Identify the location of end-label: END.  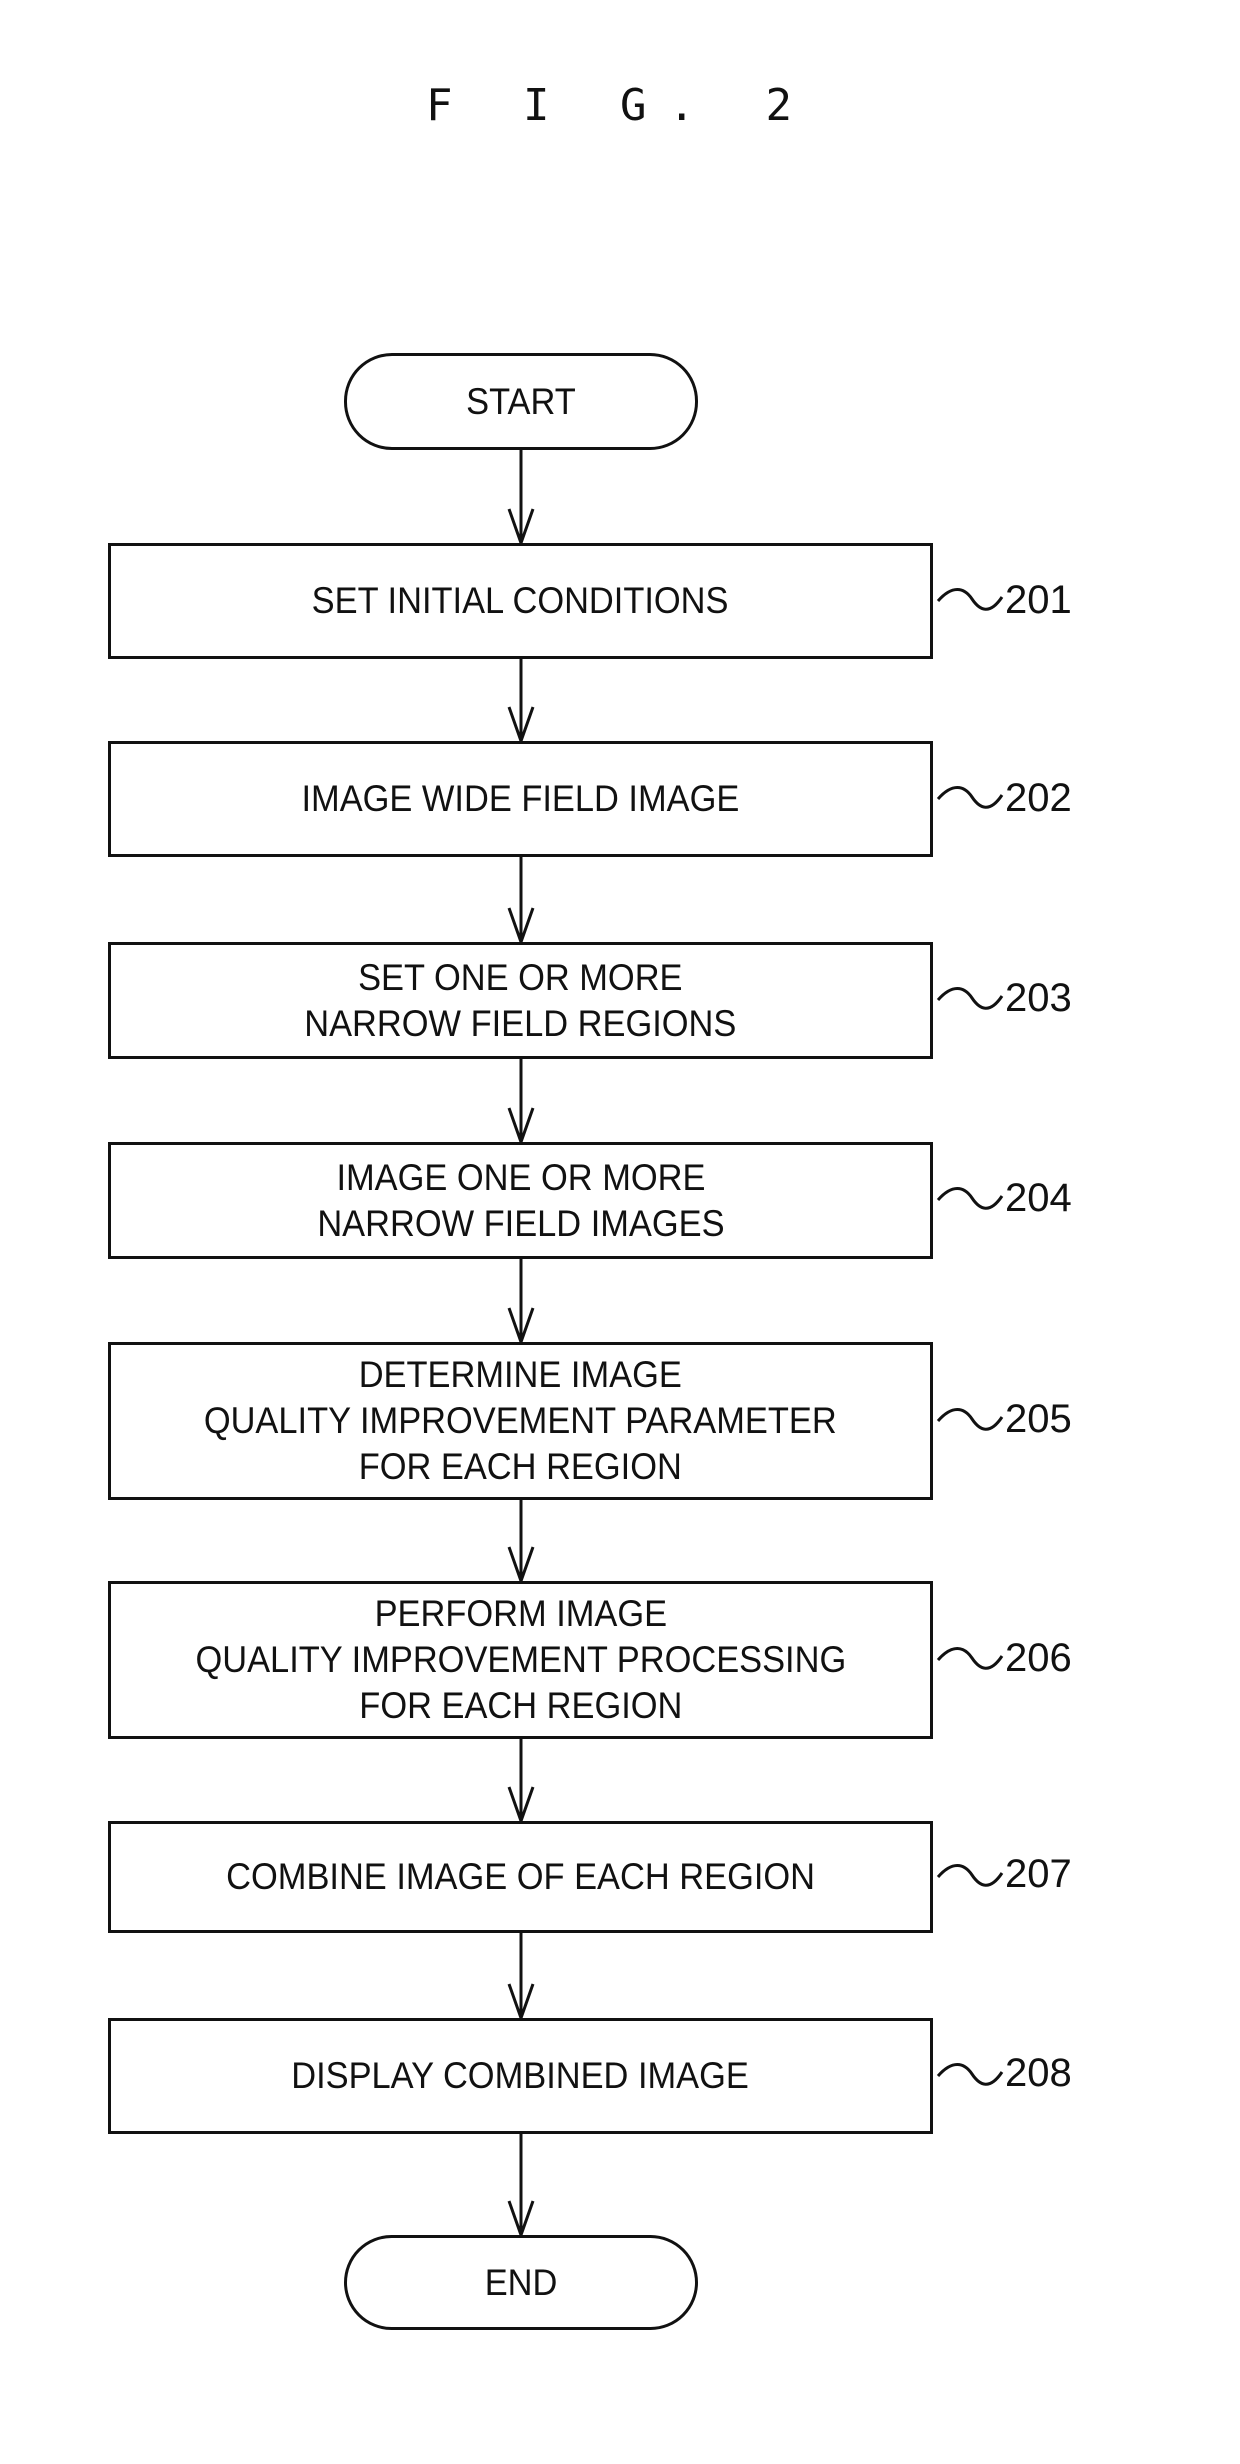
(521, 2282).